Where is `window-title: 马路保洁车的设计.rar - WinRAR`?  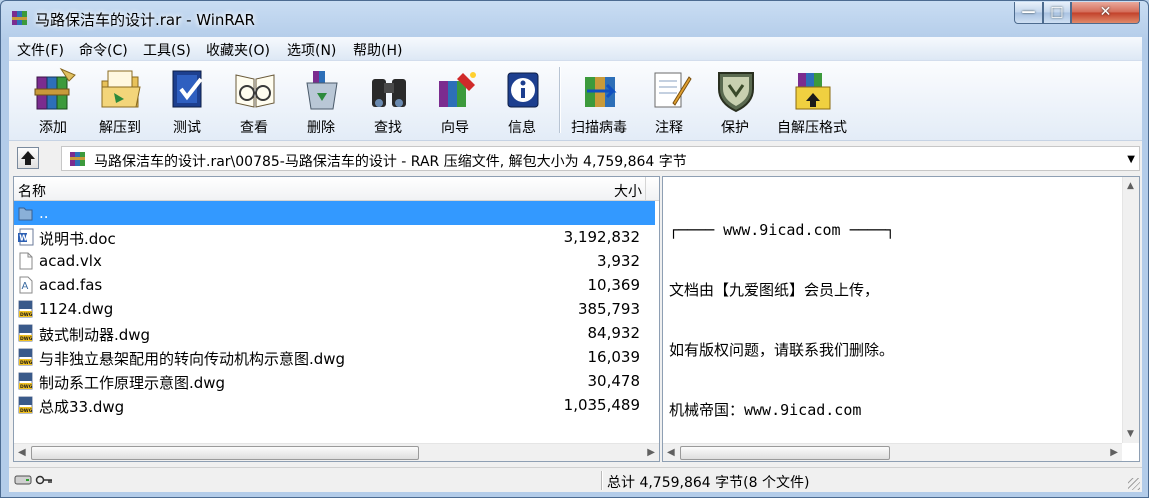
window-title: 马路保洁车的设计.rar - WinRAR is located at coordinates (145, 20).